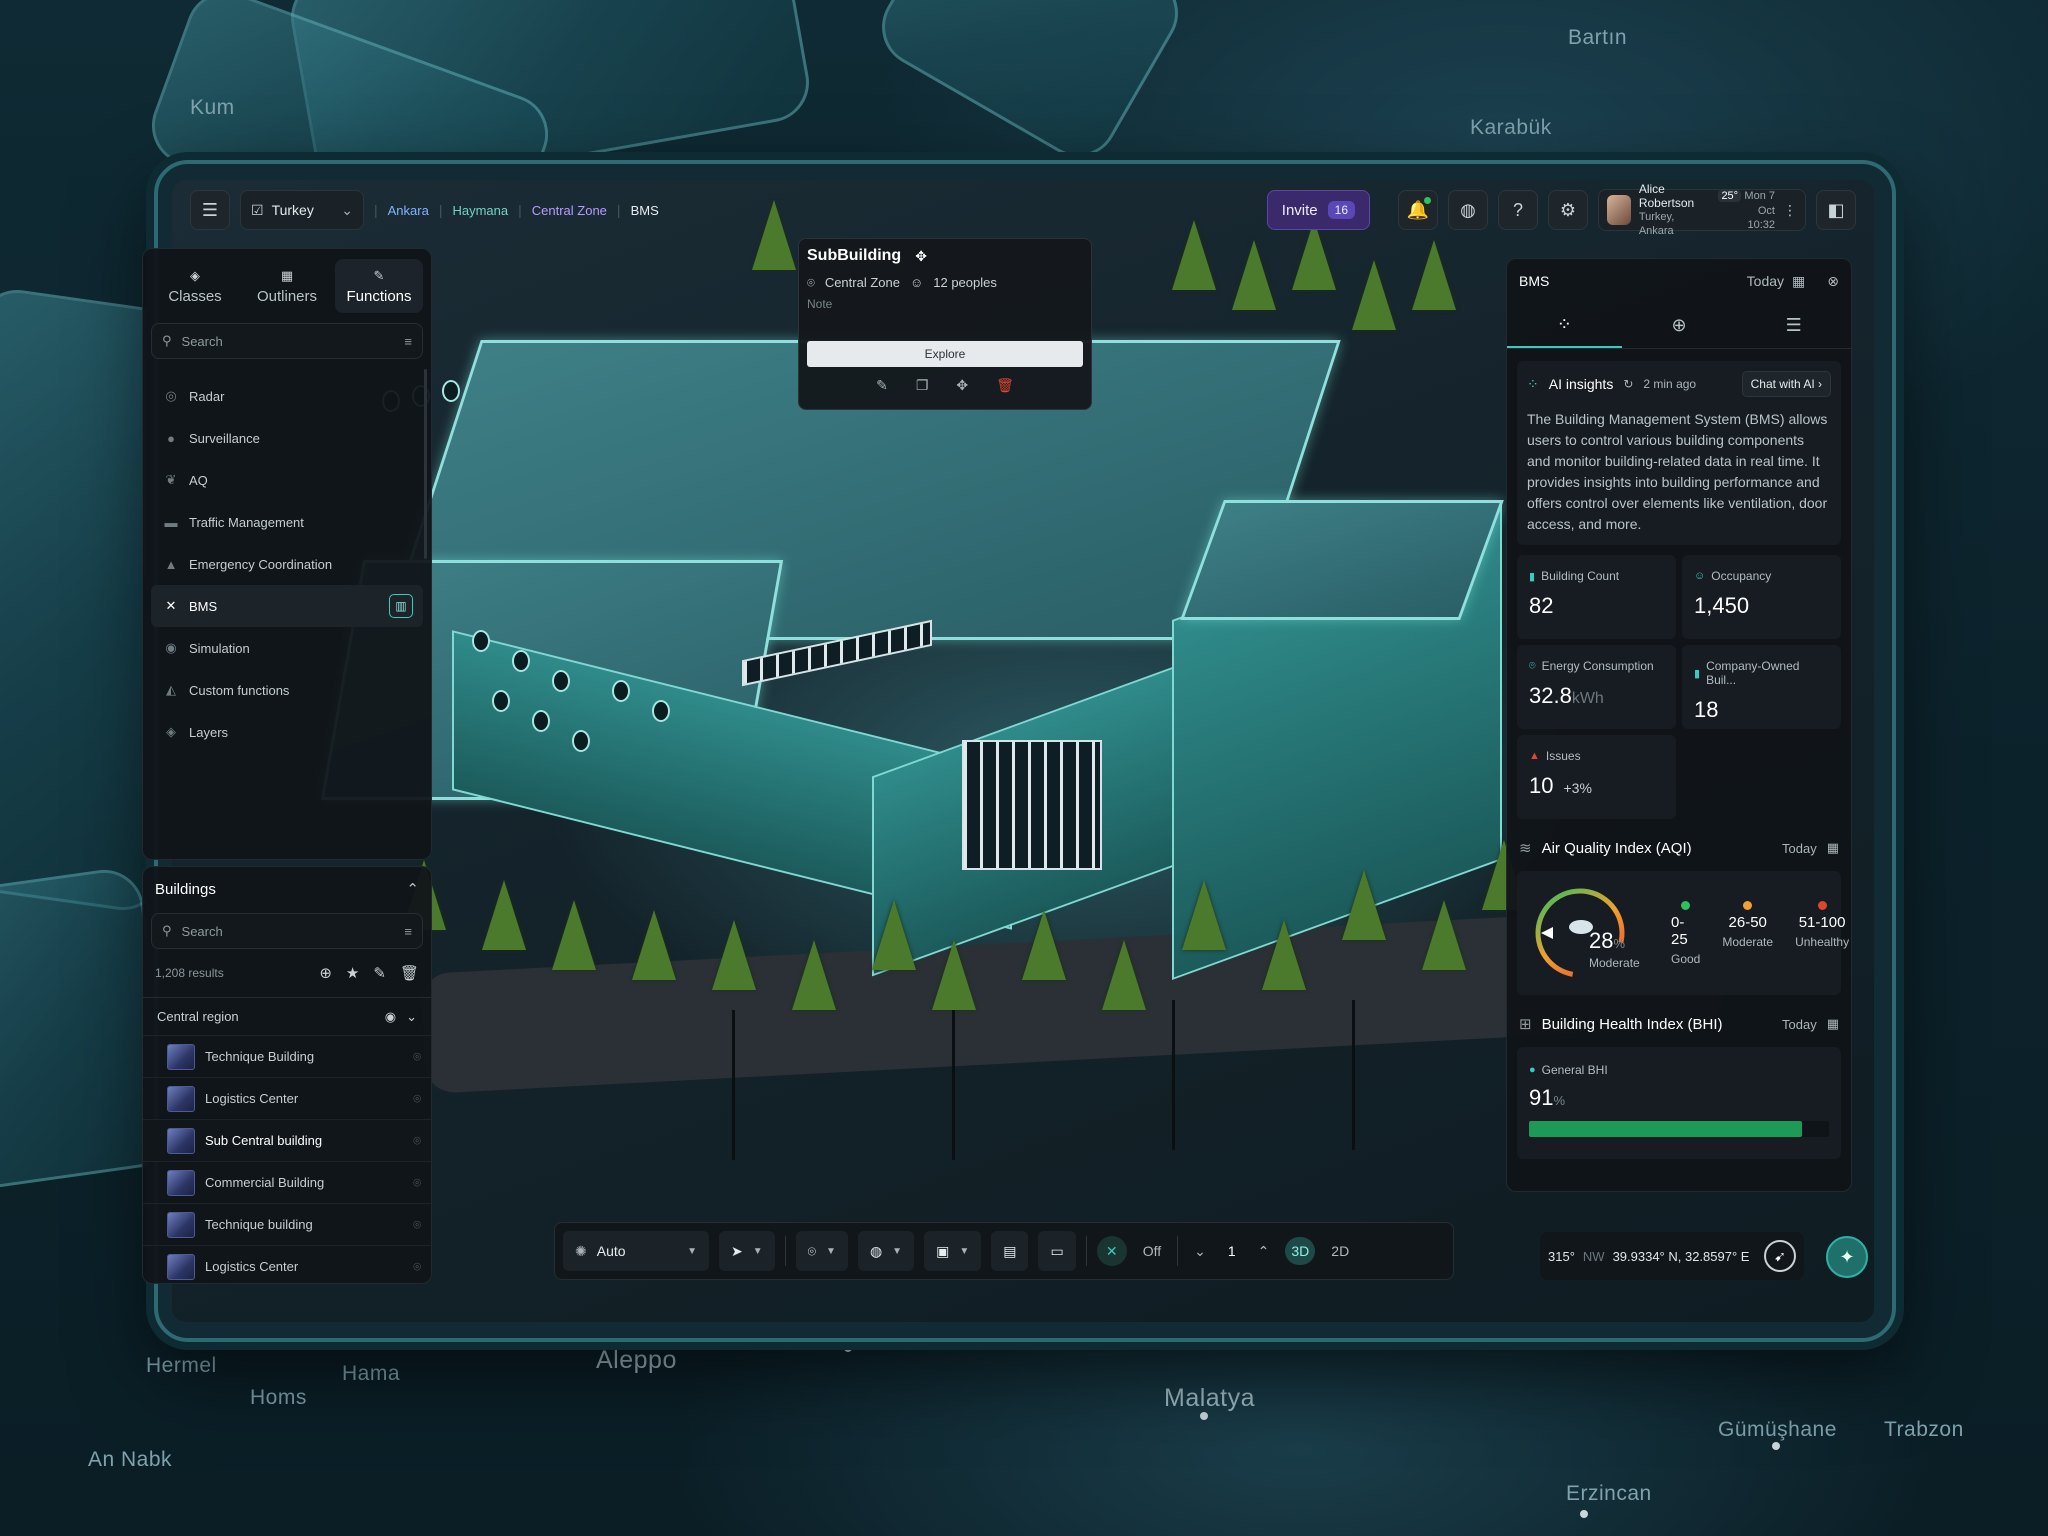 This screenshot has width=2048, height=1536. Describe the element at coordinates (171, 606) in the screenshot. I see `close-icon: ✕` at that location.